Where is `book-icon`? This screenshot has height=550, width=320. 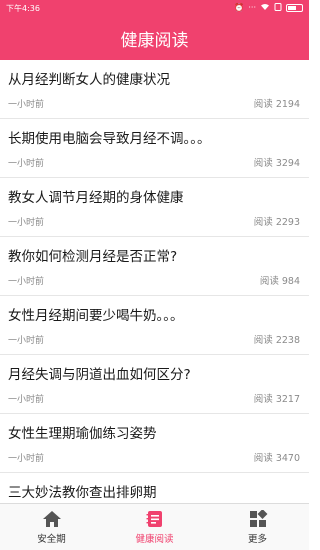
book-icon is located at coordinates (154, 518).